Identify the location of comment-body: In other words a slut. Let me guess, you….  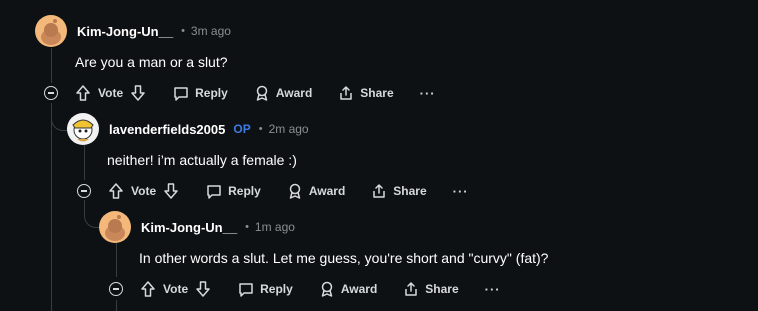
(344, 258).